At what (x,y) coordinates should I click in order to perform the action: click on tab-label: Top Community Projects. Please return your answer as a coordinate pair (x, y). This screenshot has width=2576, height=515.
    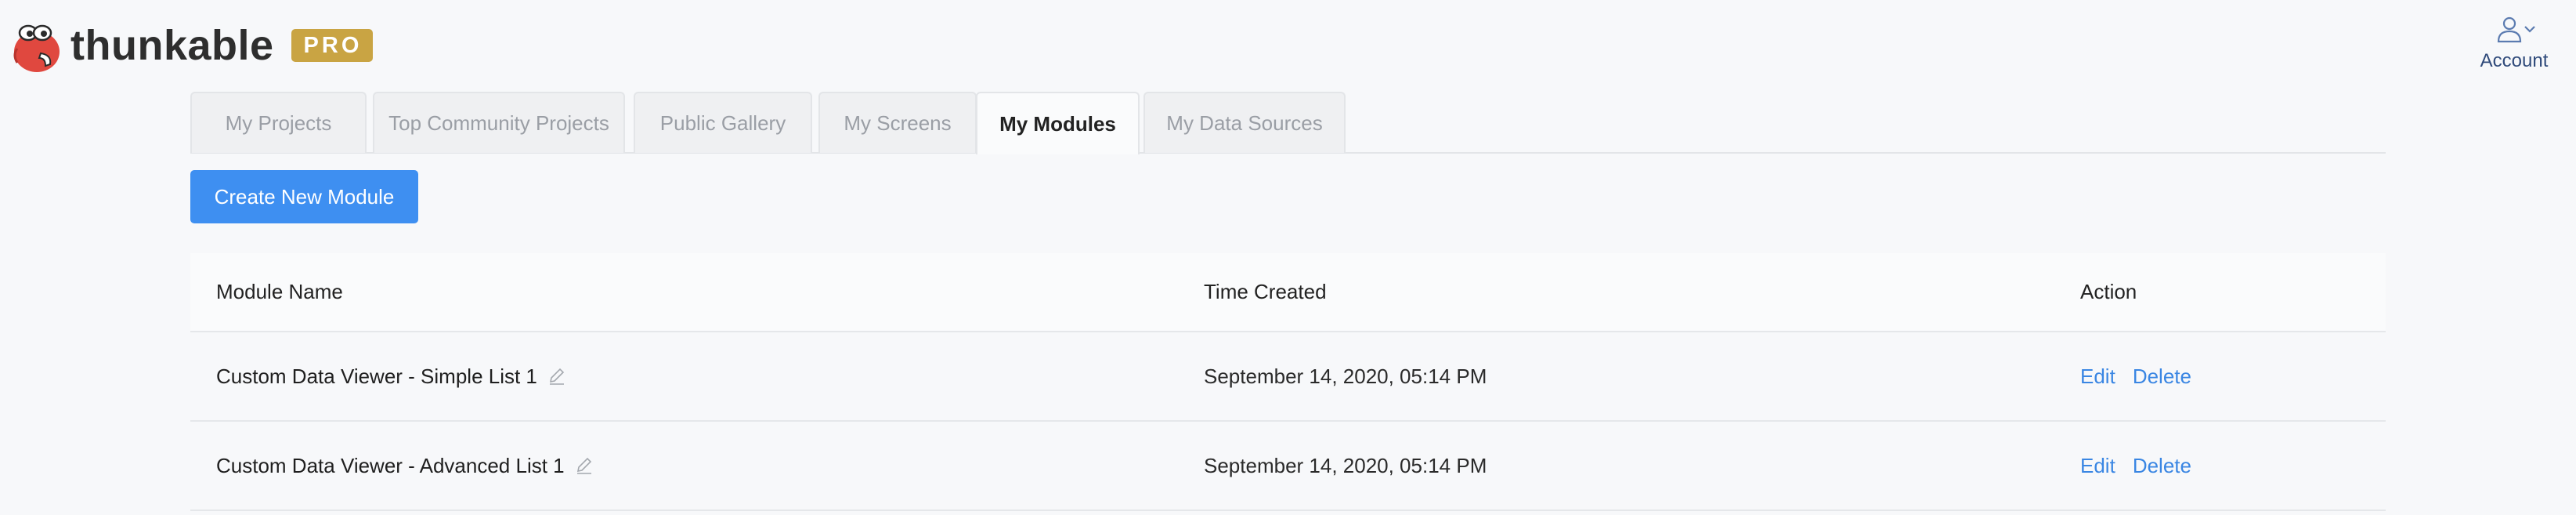
    Looking at the image, I should click on (498, 123).